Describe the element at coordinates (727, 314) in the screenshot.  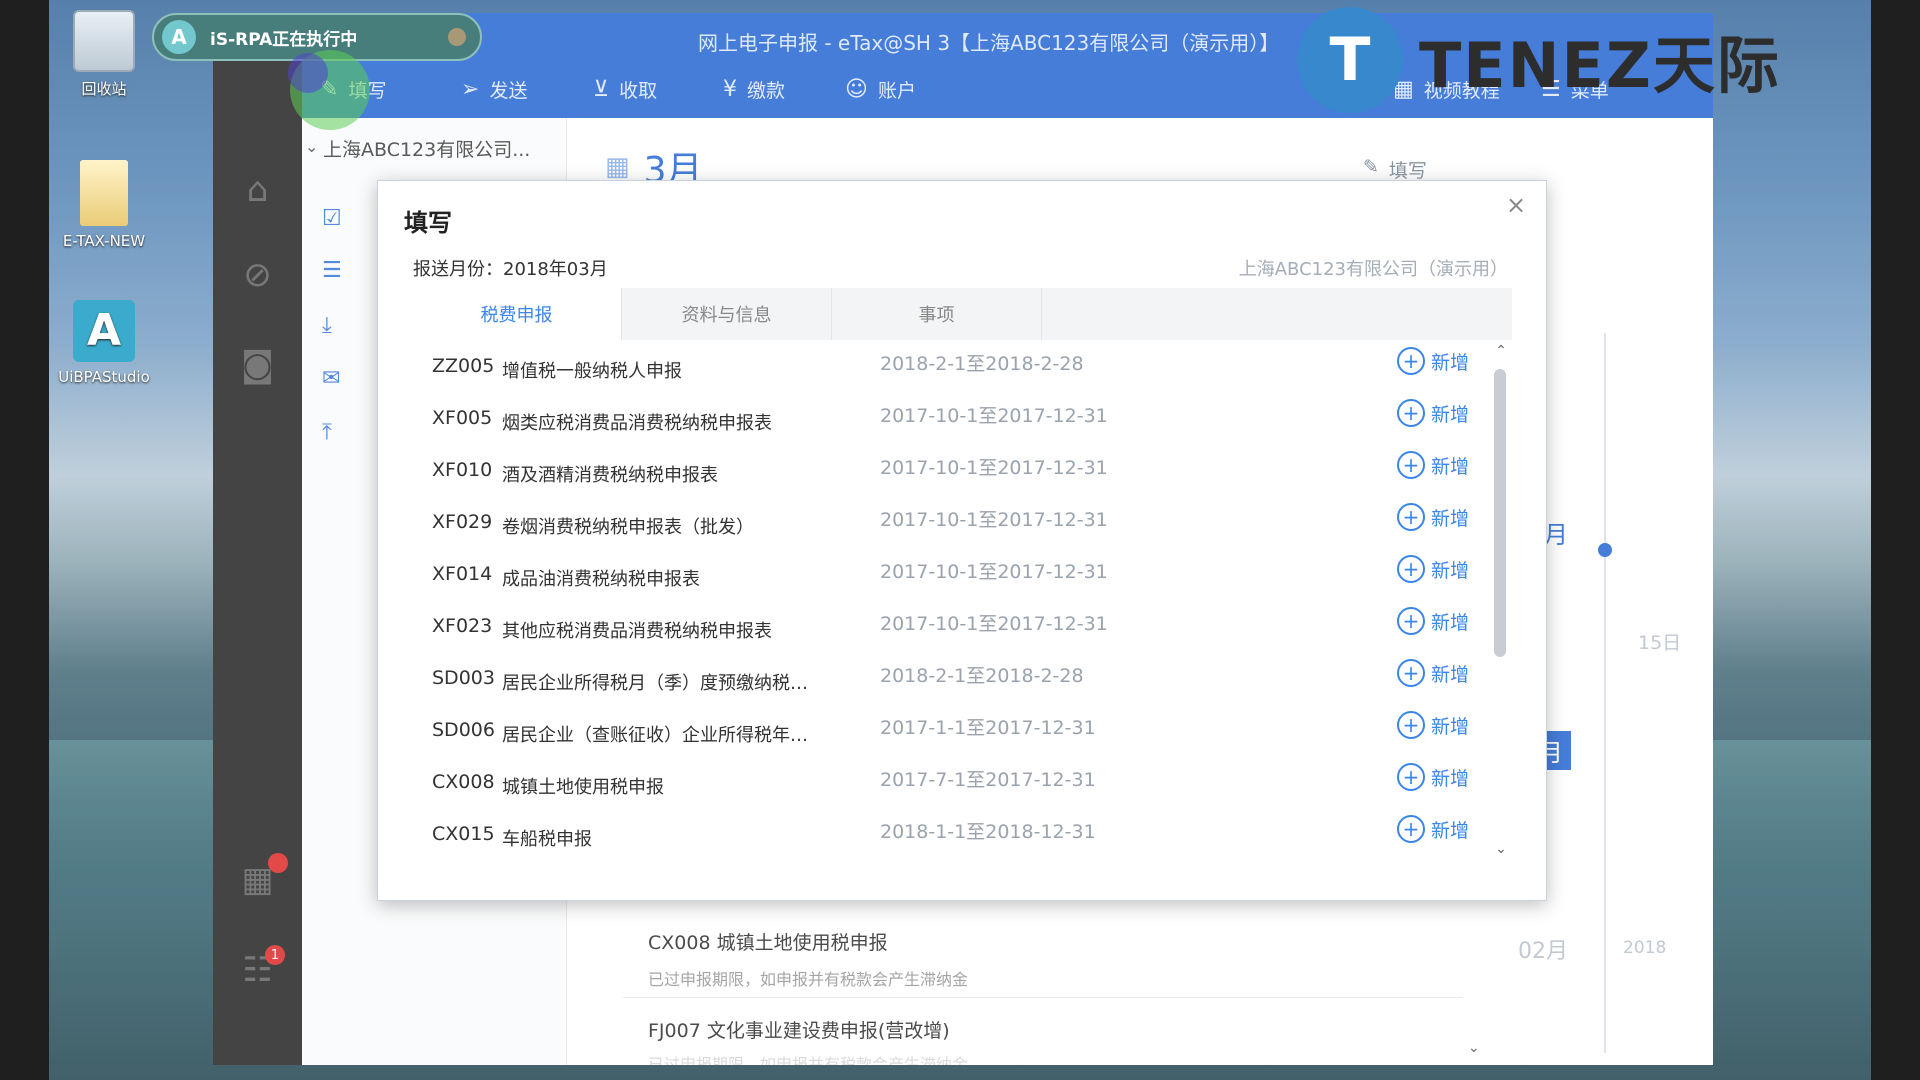
I see `tab-materials-info: 资料与信息` at that location.